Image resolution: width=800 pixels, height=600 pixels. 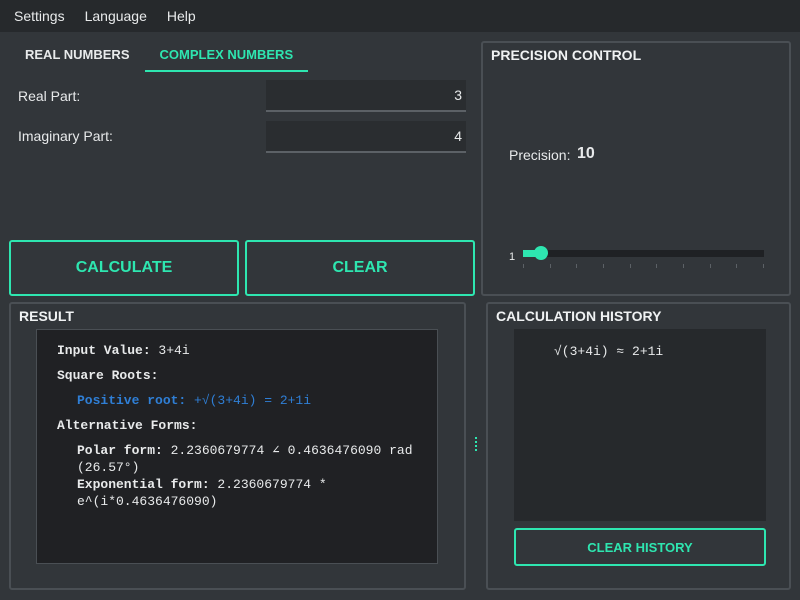 I want to click on square-roots-heading: Square Roots:, so click(x=237, y=375).